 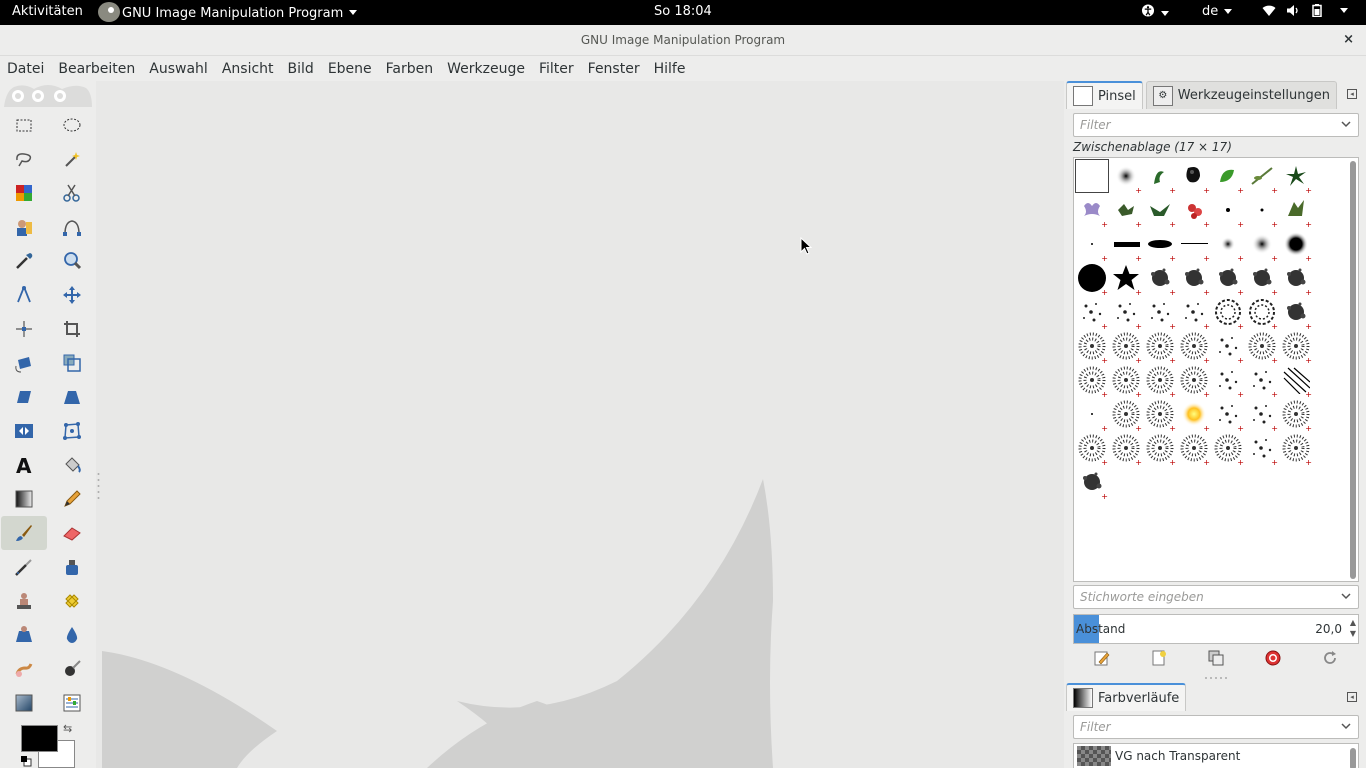 I want to click on spacing-slider: Abstand 20,0 ▲ ▼, so click(x=1216, y=629).